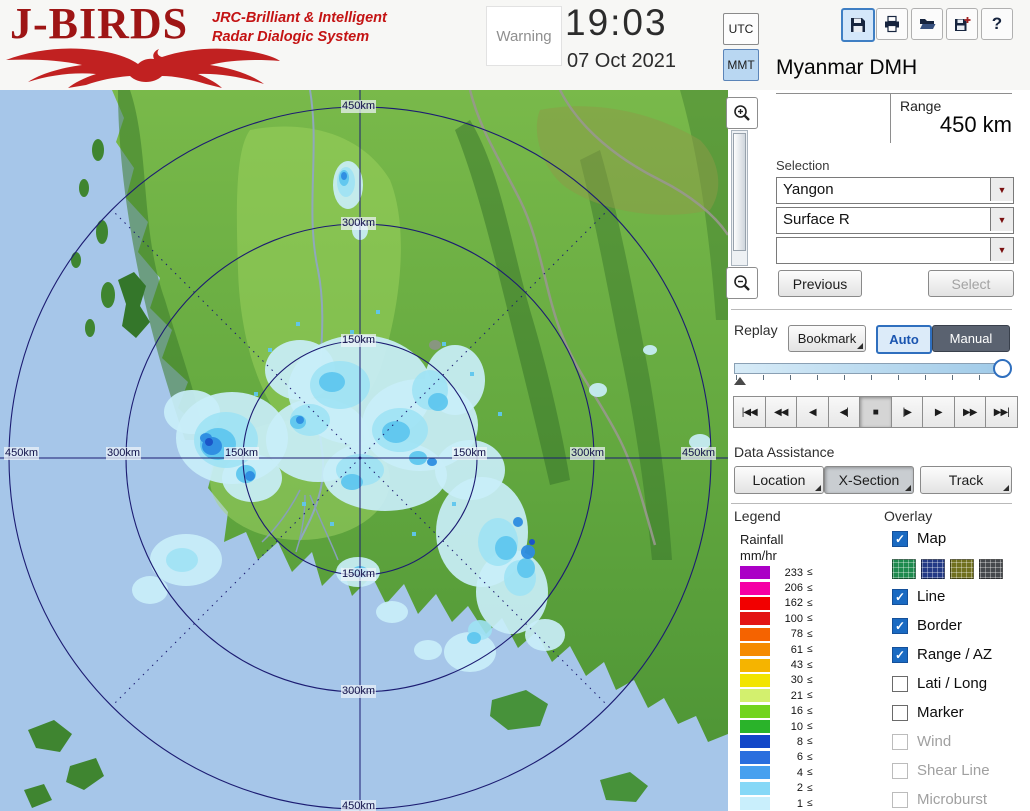 The height and width of the screenshot is (811, 1030). I want to click on utc-toggle-button: UTC, so click(741, 29).